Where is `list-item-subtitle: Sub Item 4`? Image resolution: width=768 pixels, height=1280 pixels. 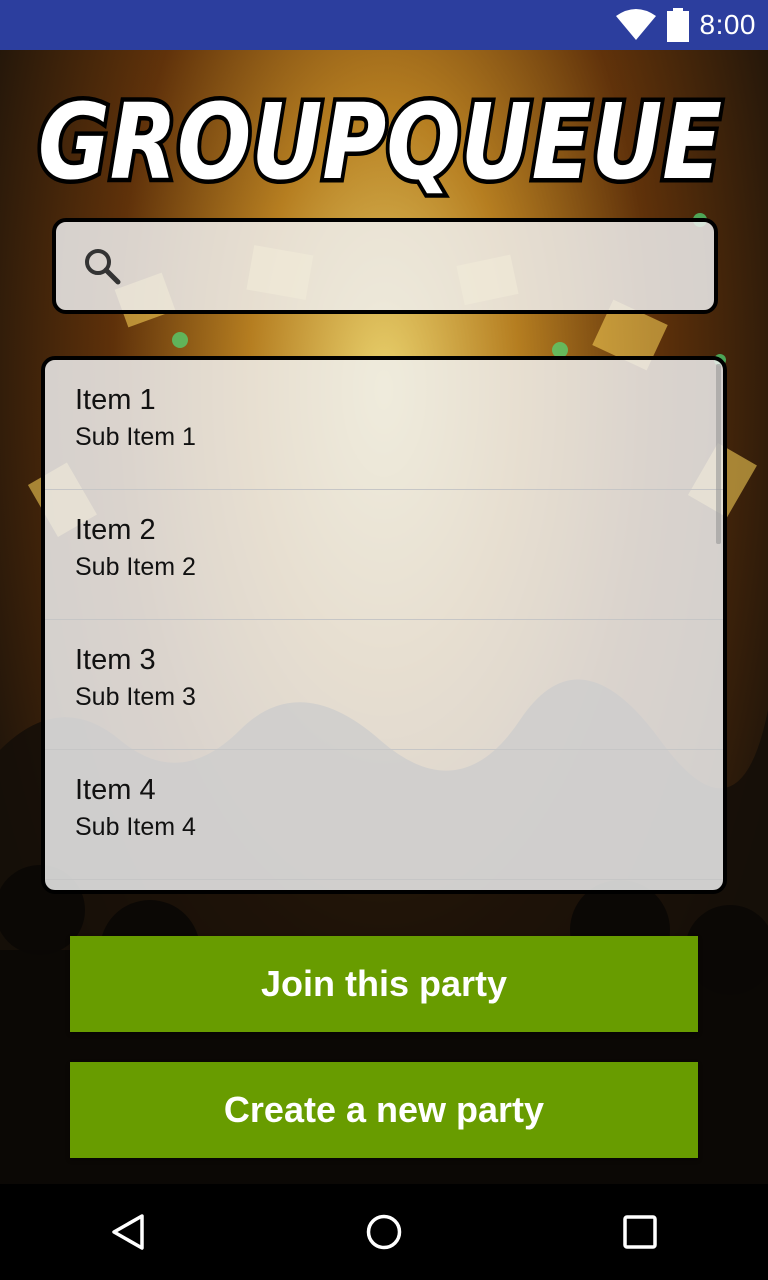
list-item-subtitle: Sub Item 4 is located at coordinates (135, 827).